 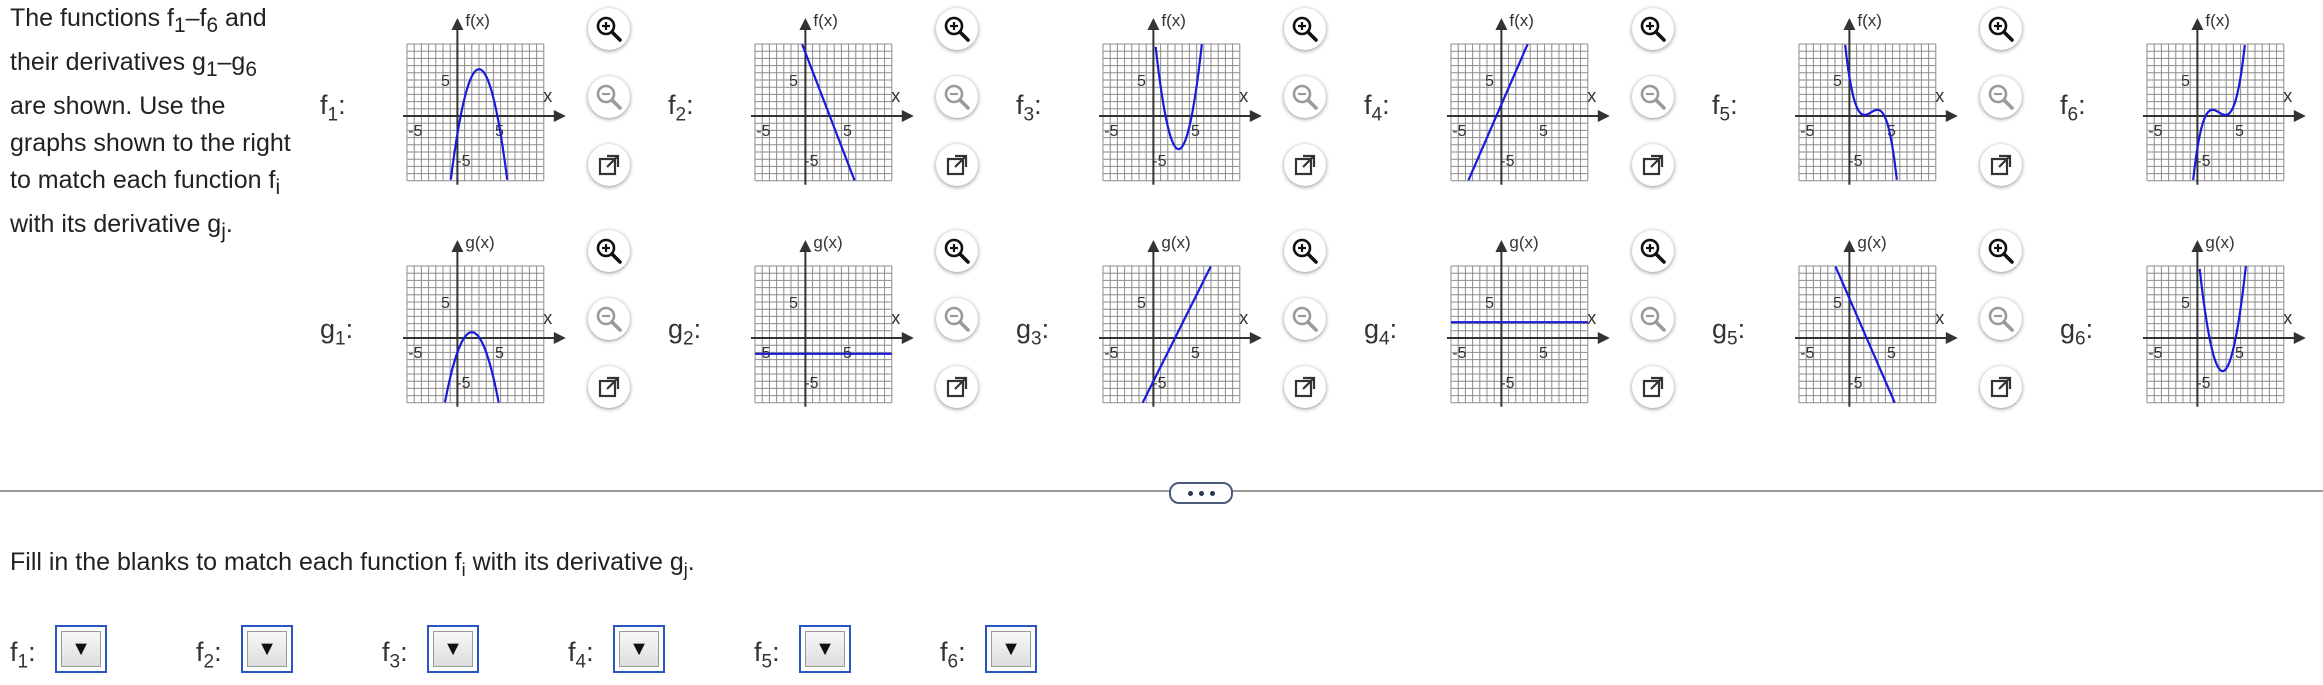 I want to click on answer-label: f4:, so click(x=581, y=655).